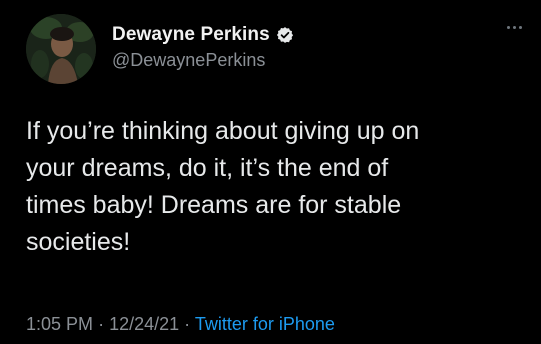  I want to click on author-handle: @DewaynePerkins, so click(188, 60).